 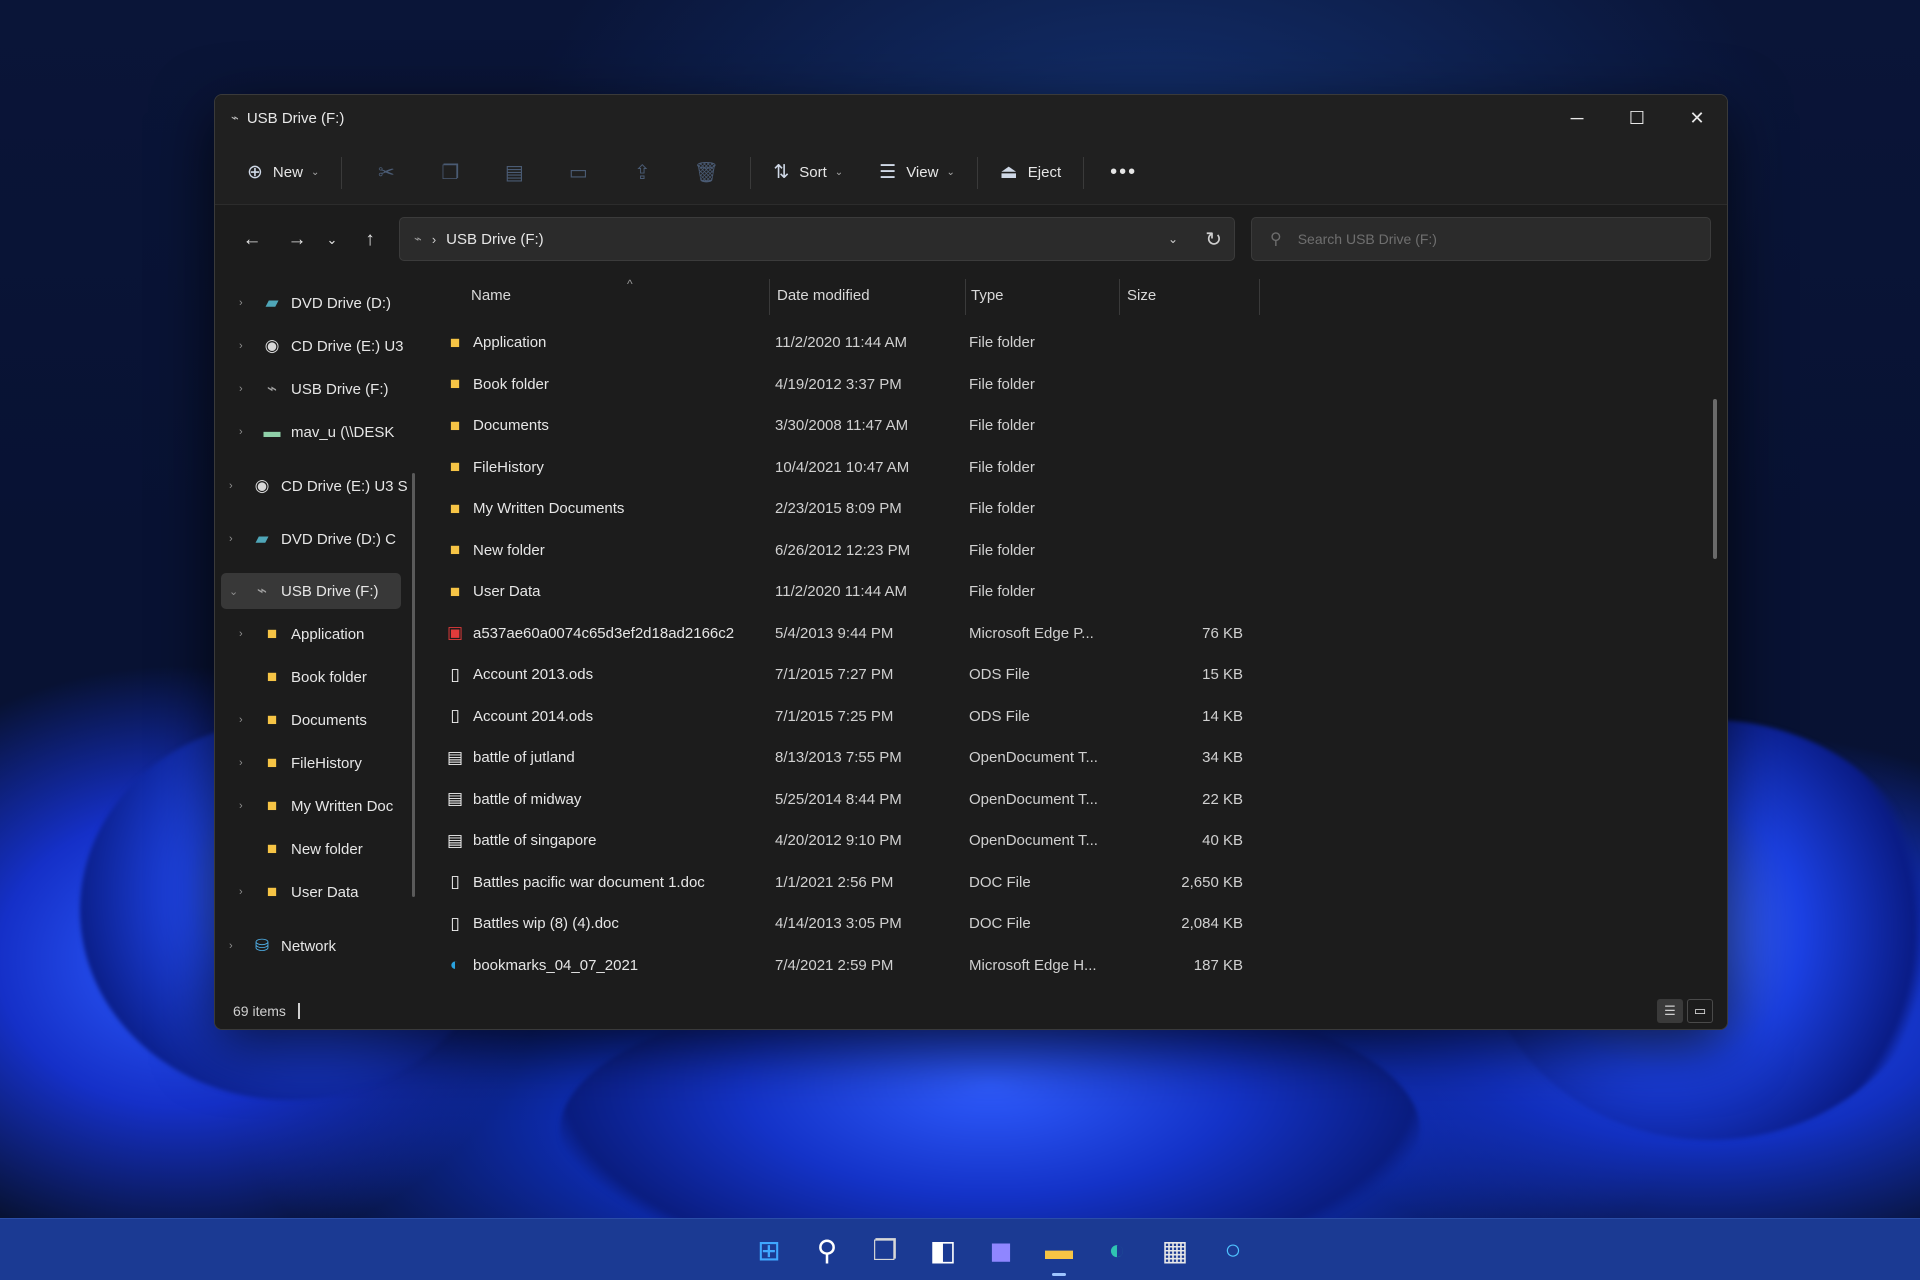 I want to click on file-explorer-button: ▬, so click(x=1059, y=1250).